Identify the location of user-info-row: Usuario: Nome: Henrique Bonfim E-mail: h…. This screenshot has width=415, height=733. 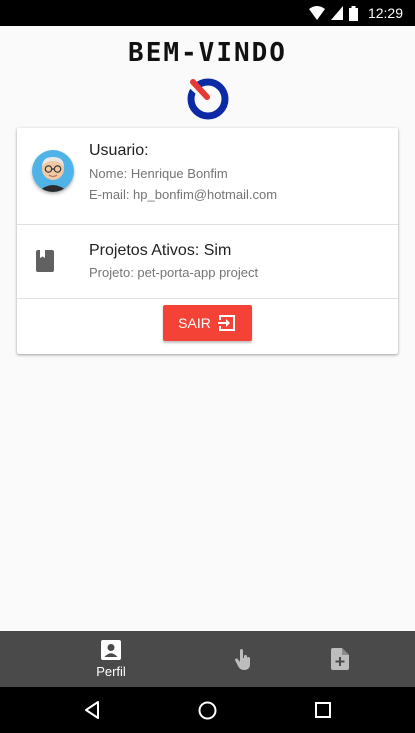
(207, 176).